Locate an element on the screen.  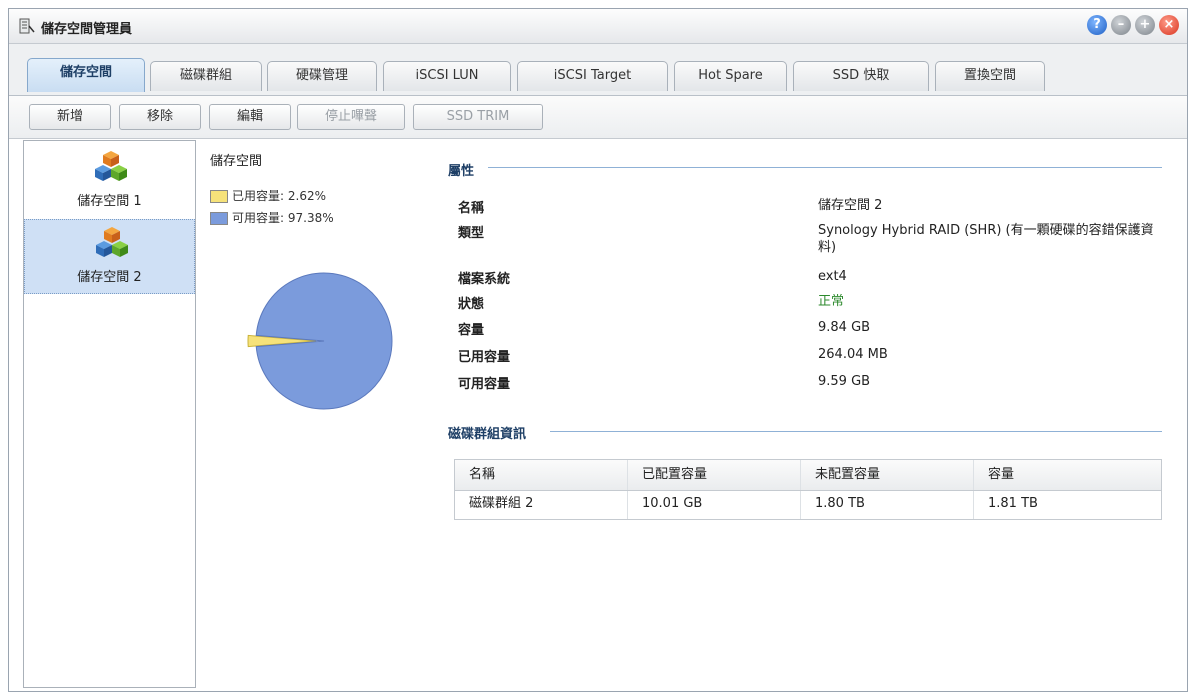
properties-divider is located at coordinates (825, 167).